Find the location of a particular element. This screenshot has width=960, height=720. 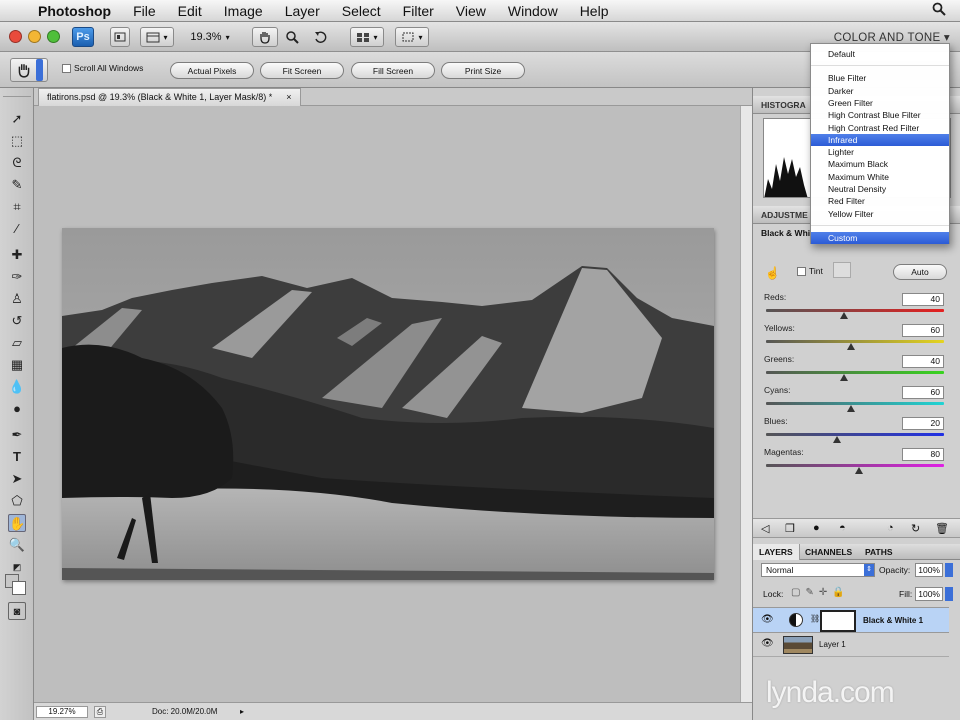

menu-layer: Layer is located at coordinates (302, 11).